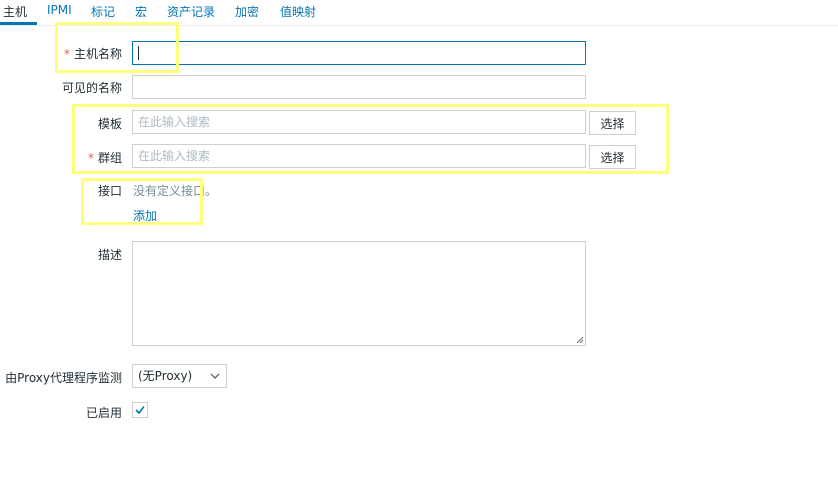 The width and height of the screenshot is (838, 487). What do you see at coordinates (298, 11) in the screenshot?
I see `tab-value-mapping: 值映射` at bounding box center [298, 11].